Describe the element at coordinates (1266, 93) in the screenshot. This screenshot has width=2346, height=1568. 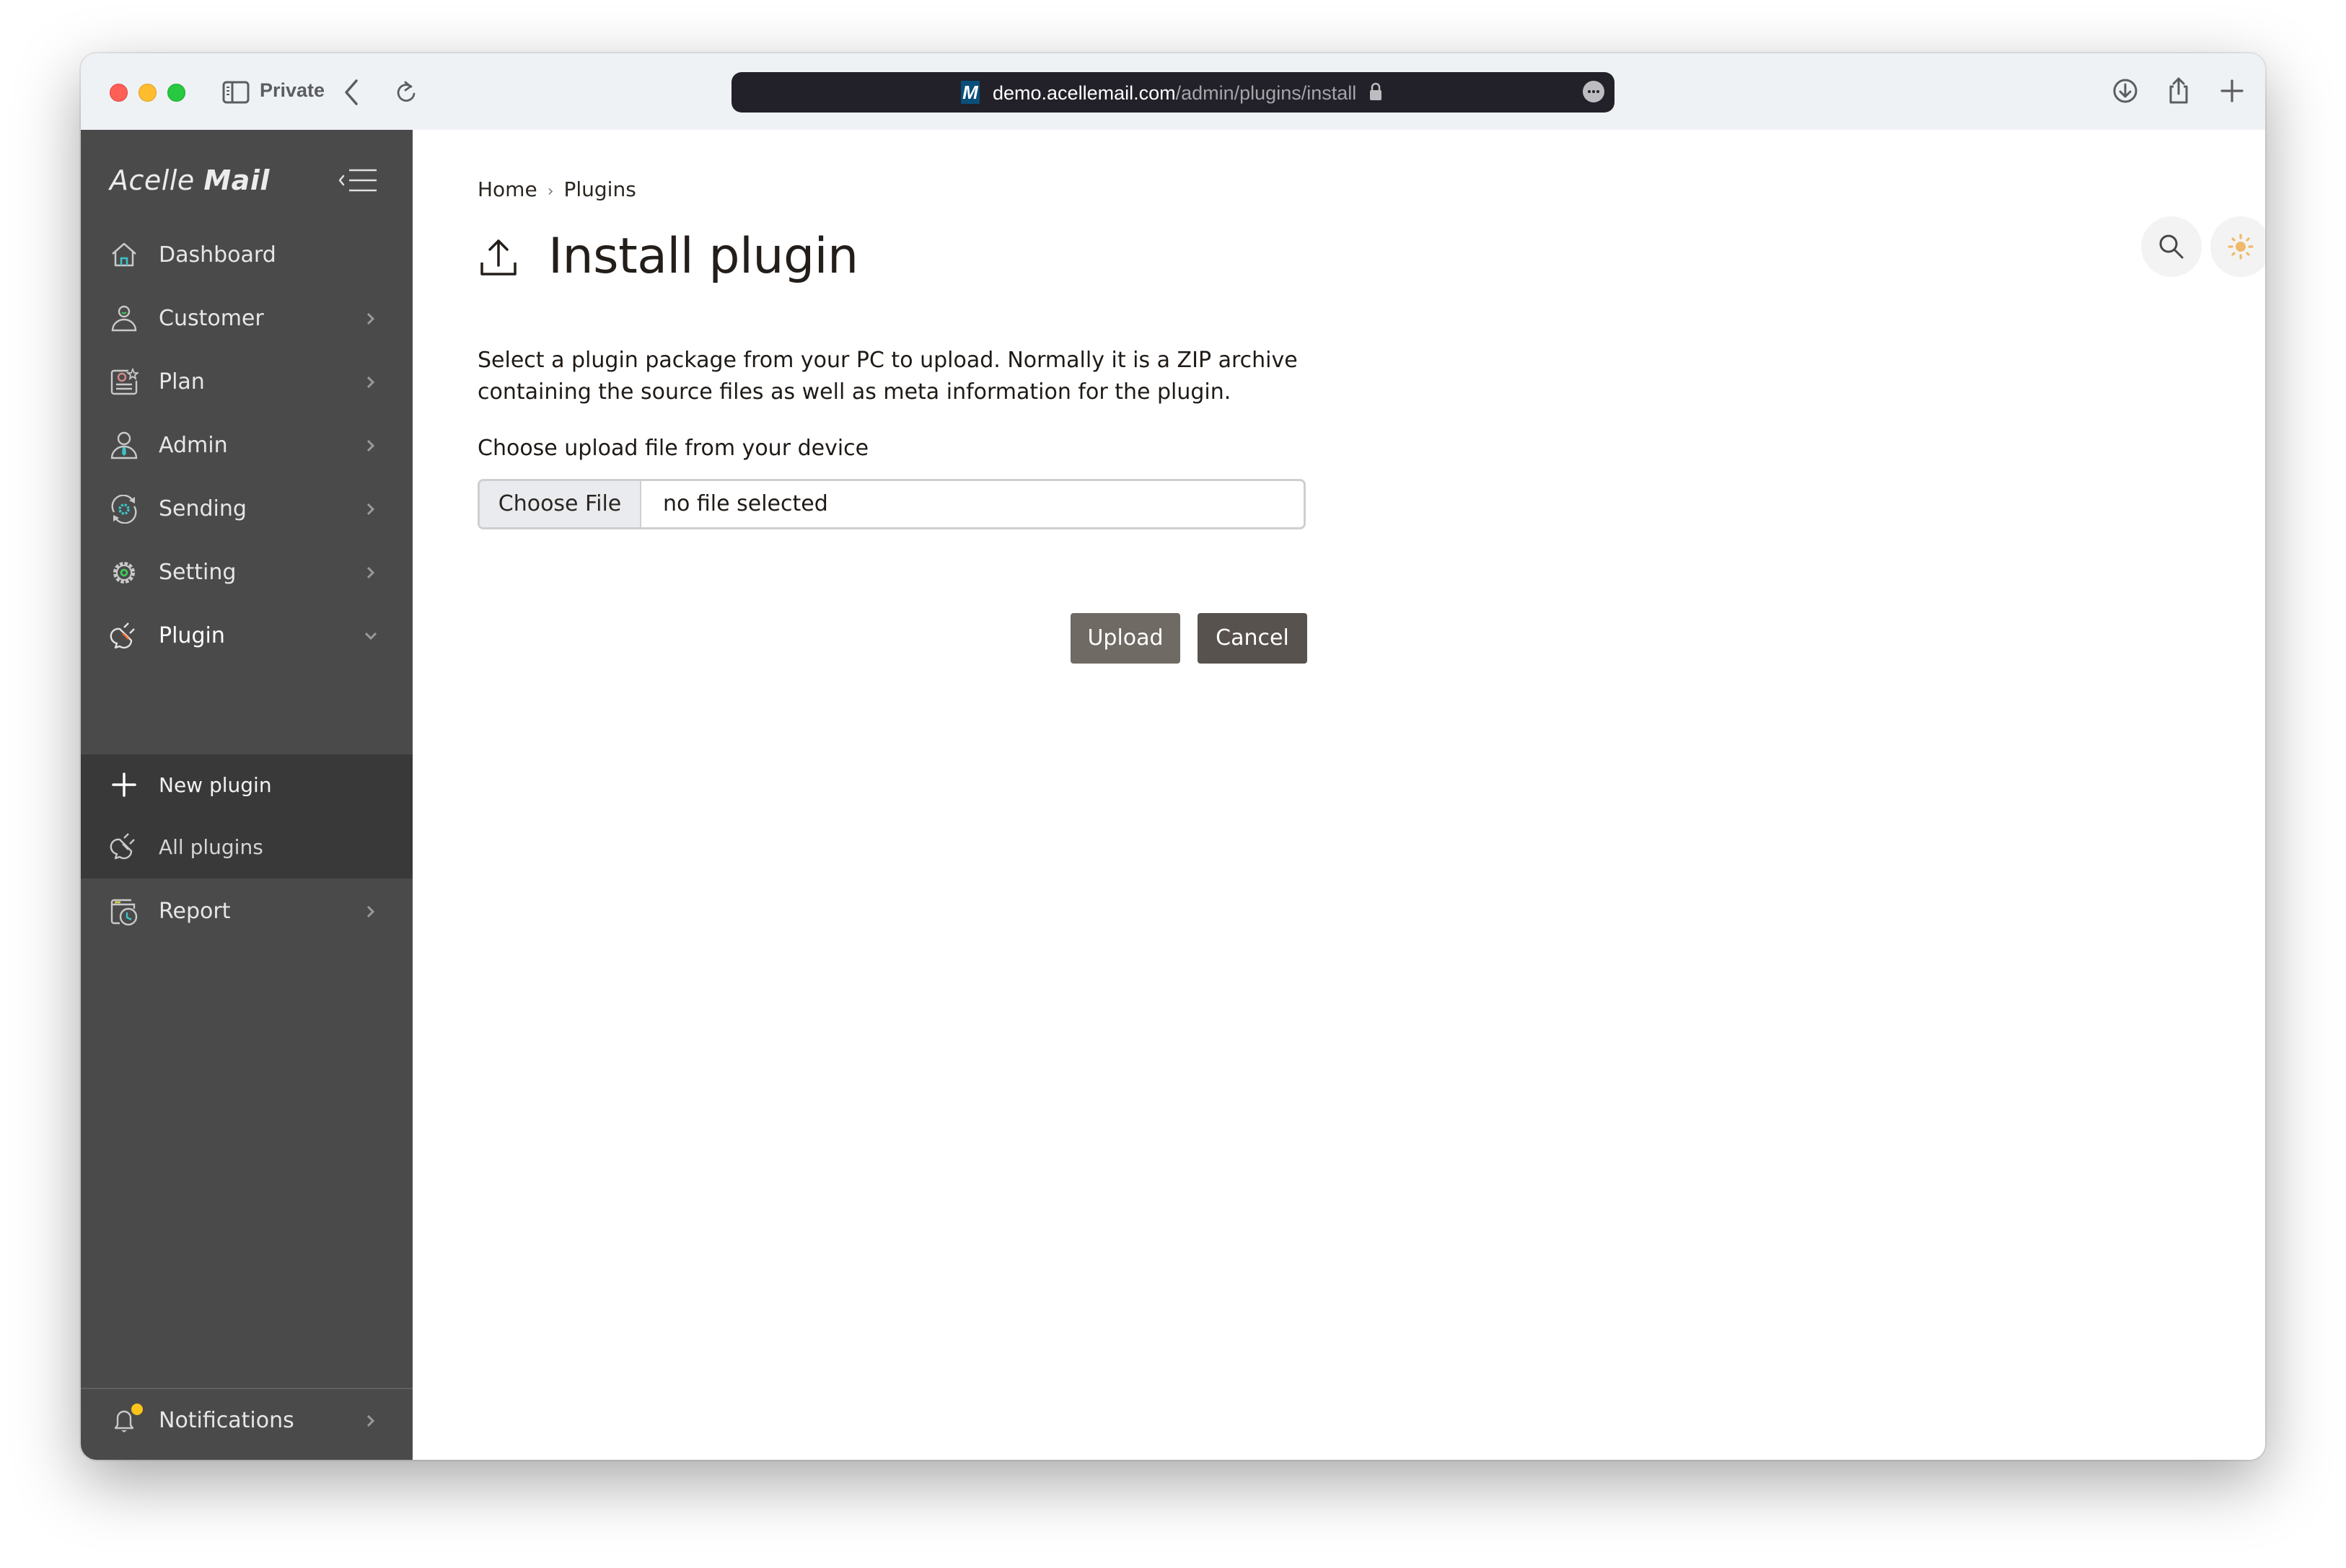
I see `url-path: /admin/plugins/install` at that location.